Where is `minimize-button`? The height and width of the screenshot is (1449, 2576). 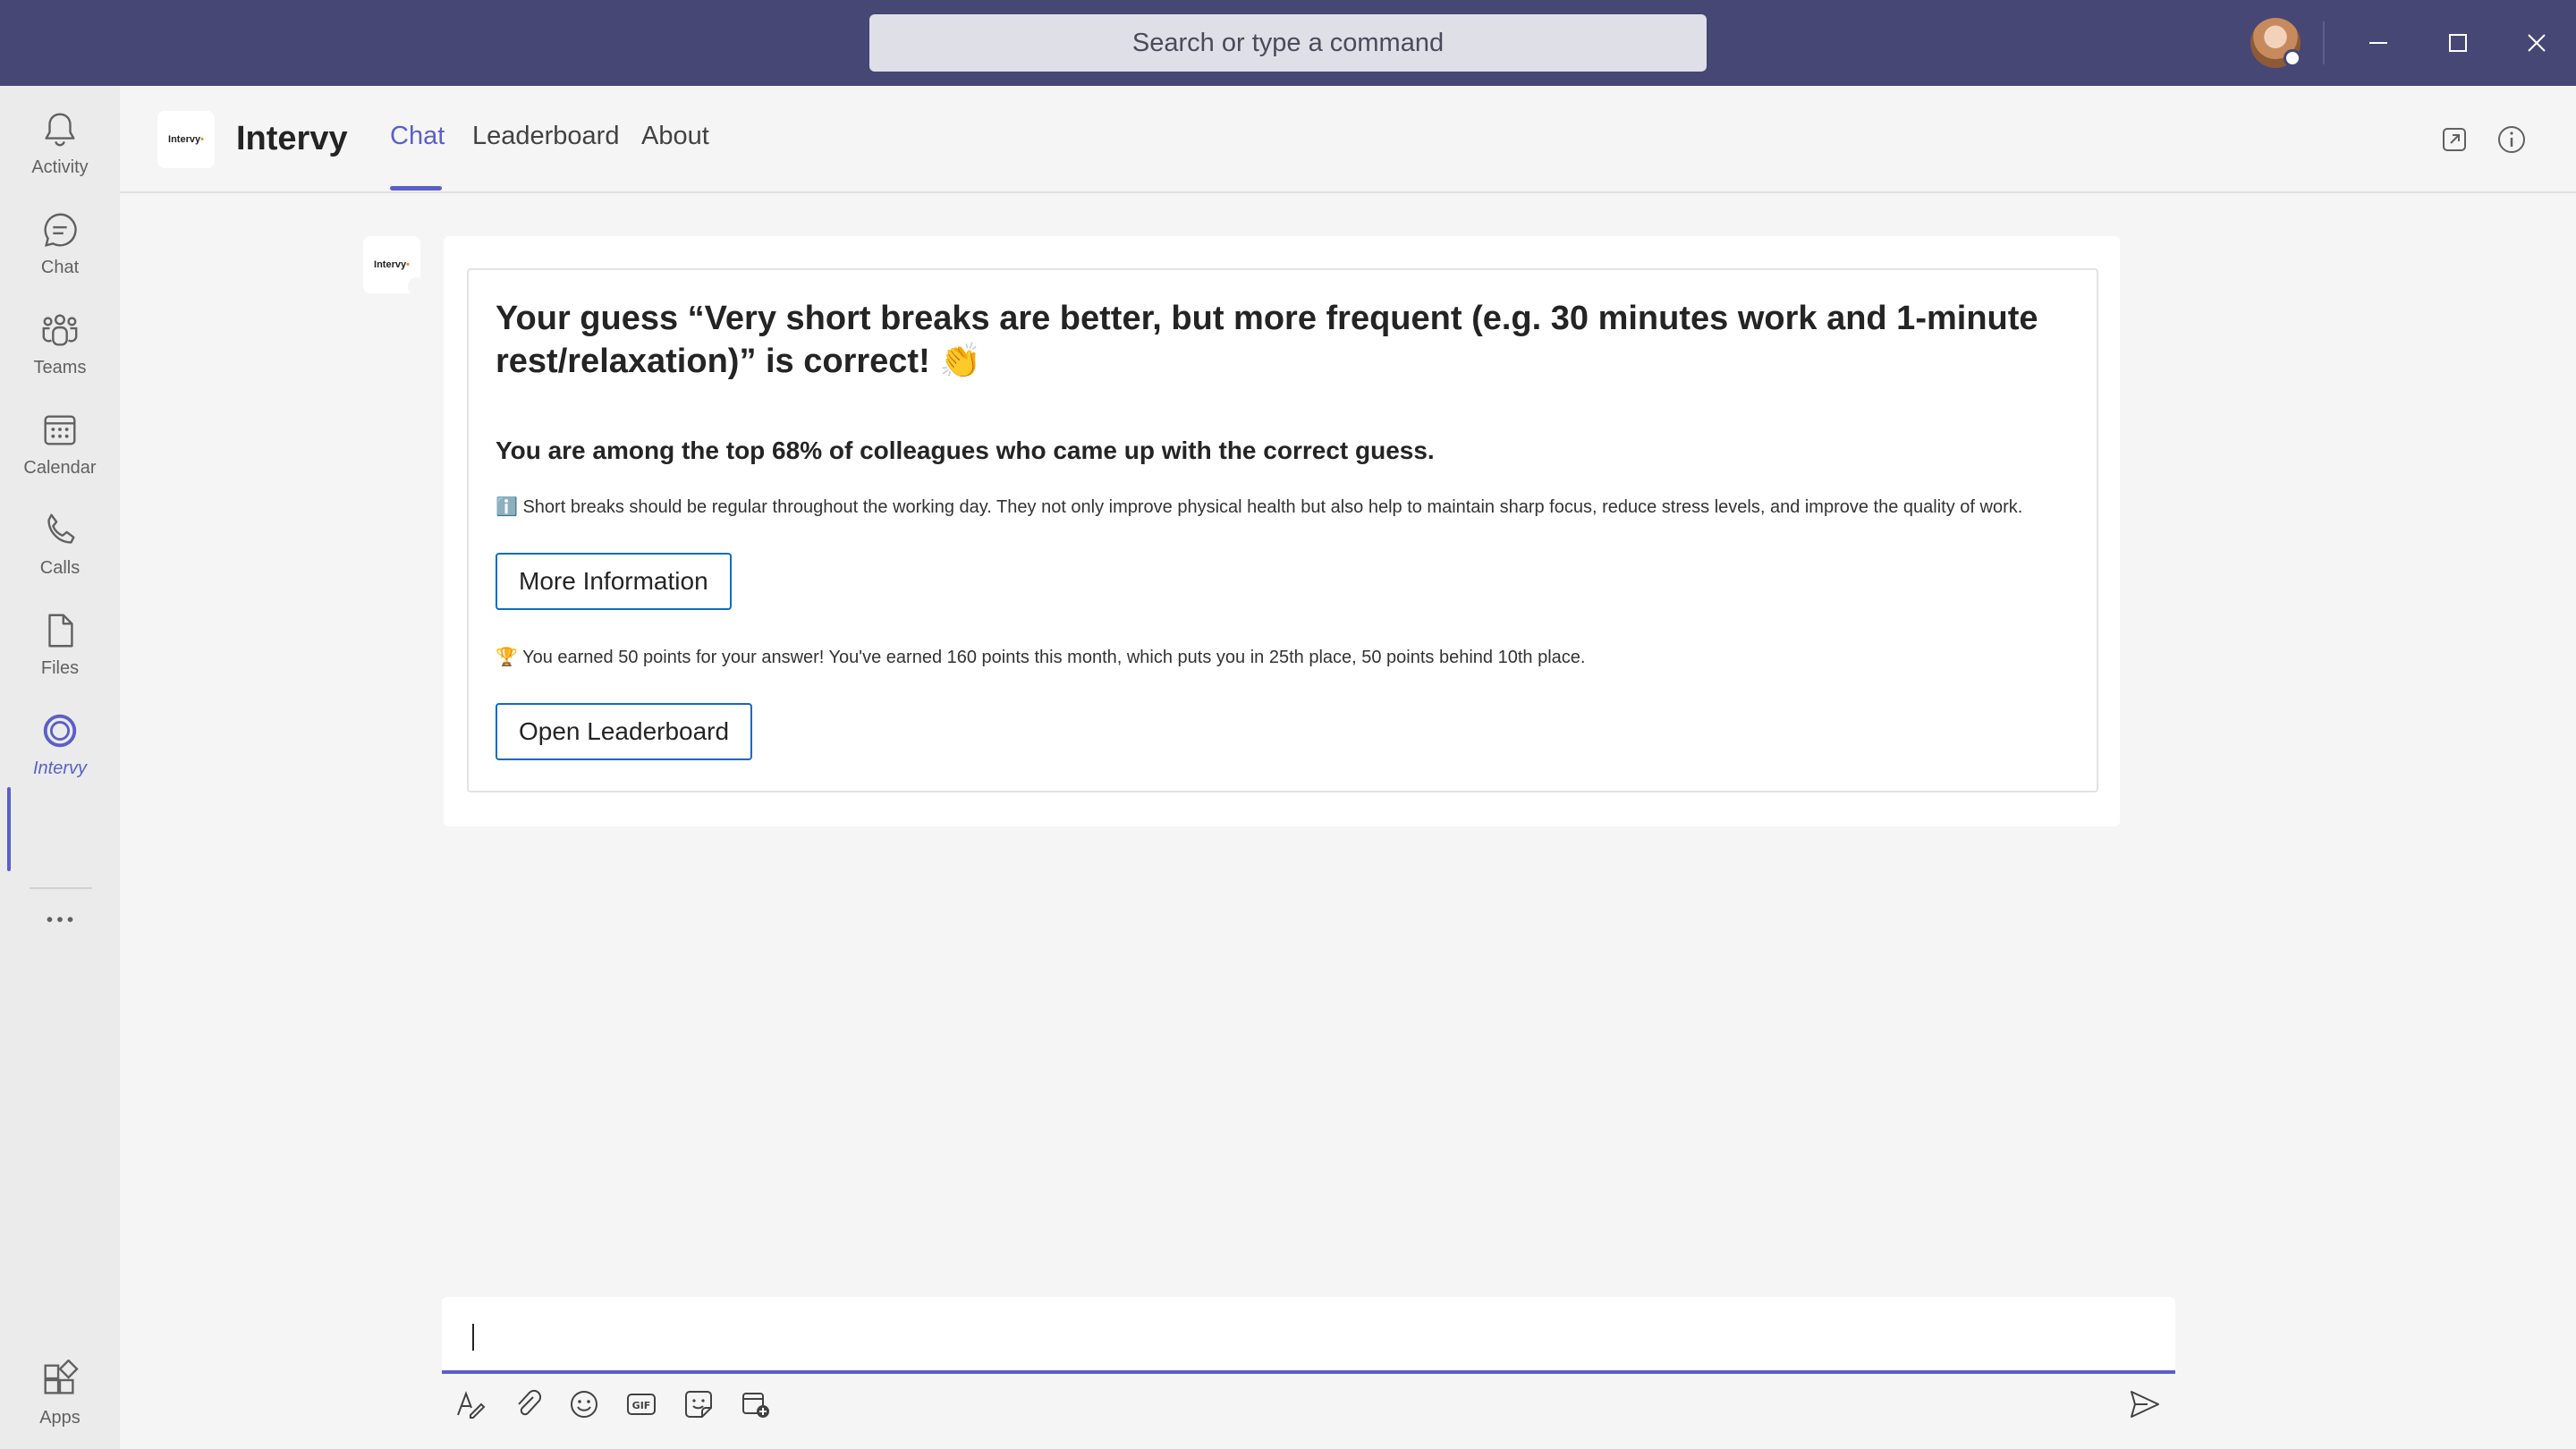
minimize-button is located at coordinates (2378, 42).